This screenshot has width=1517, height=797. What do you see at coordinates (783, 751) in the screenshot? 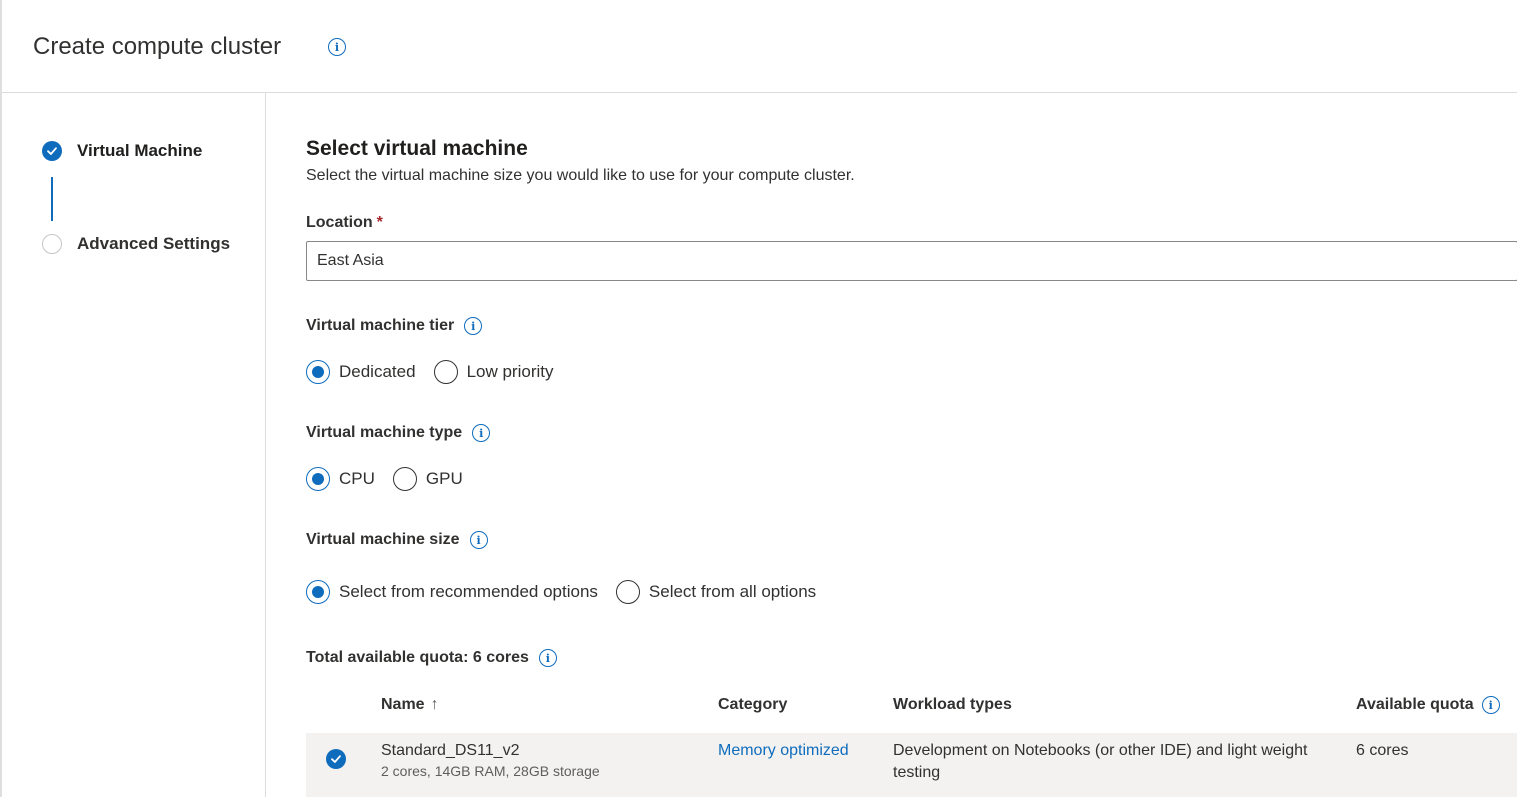
I see `category-link: Memory optimized` at bounding box center [783, 751].